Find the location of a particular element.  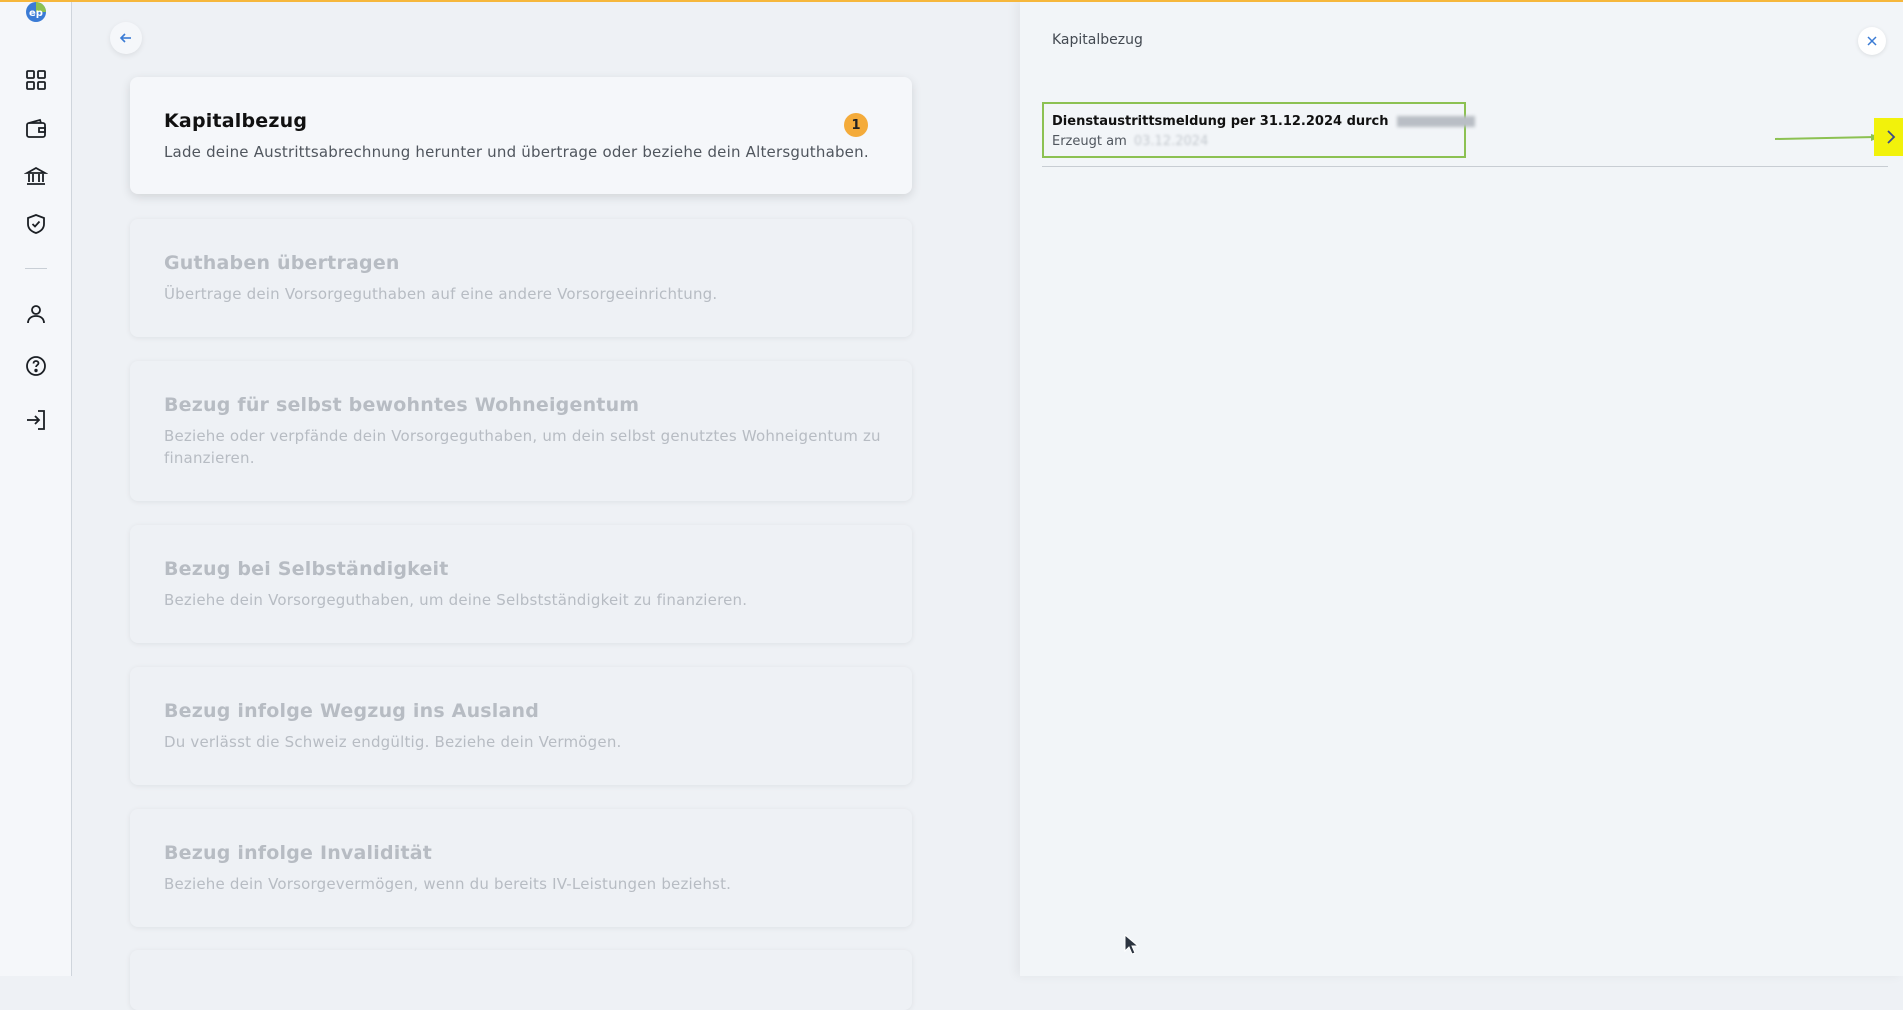

sidebar-divider is located at coordinates (36, 268).